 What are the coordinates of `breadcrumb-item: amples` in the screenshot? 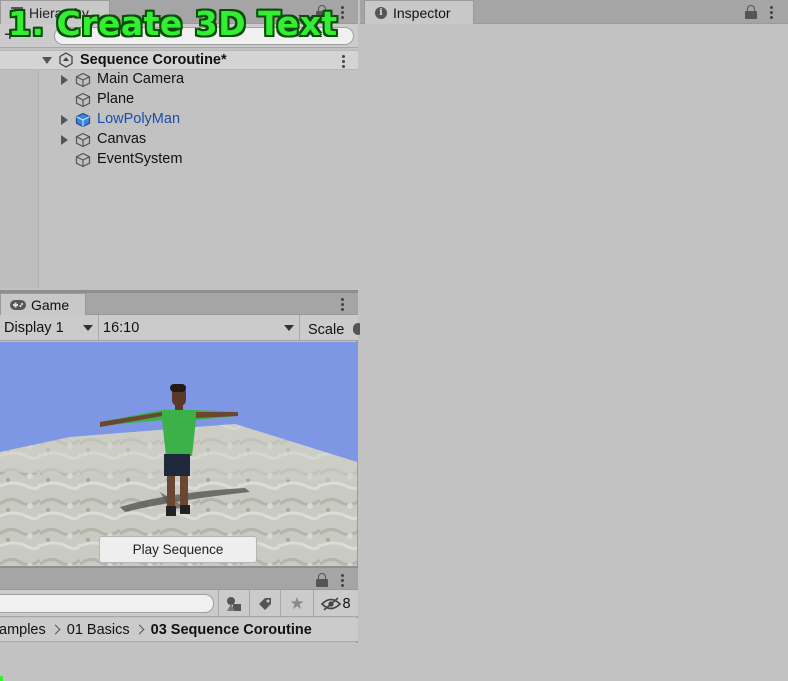 It's located at (23, 630).